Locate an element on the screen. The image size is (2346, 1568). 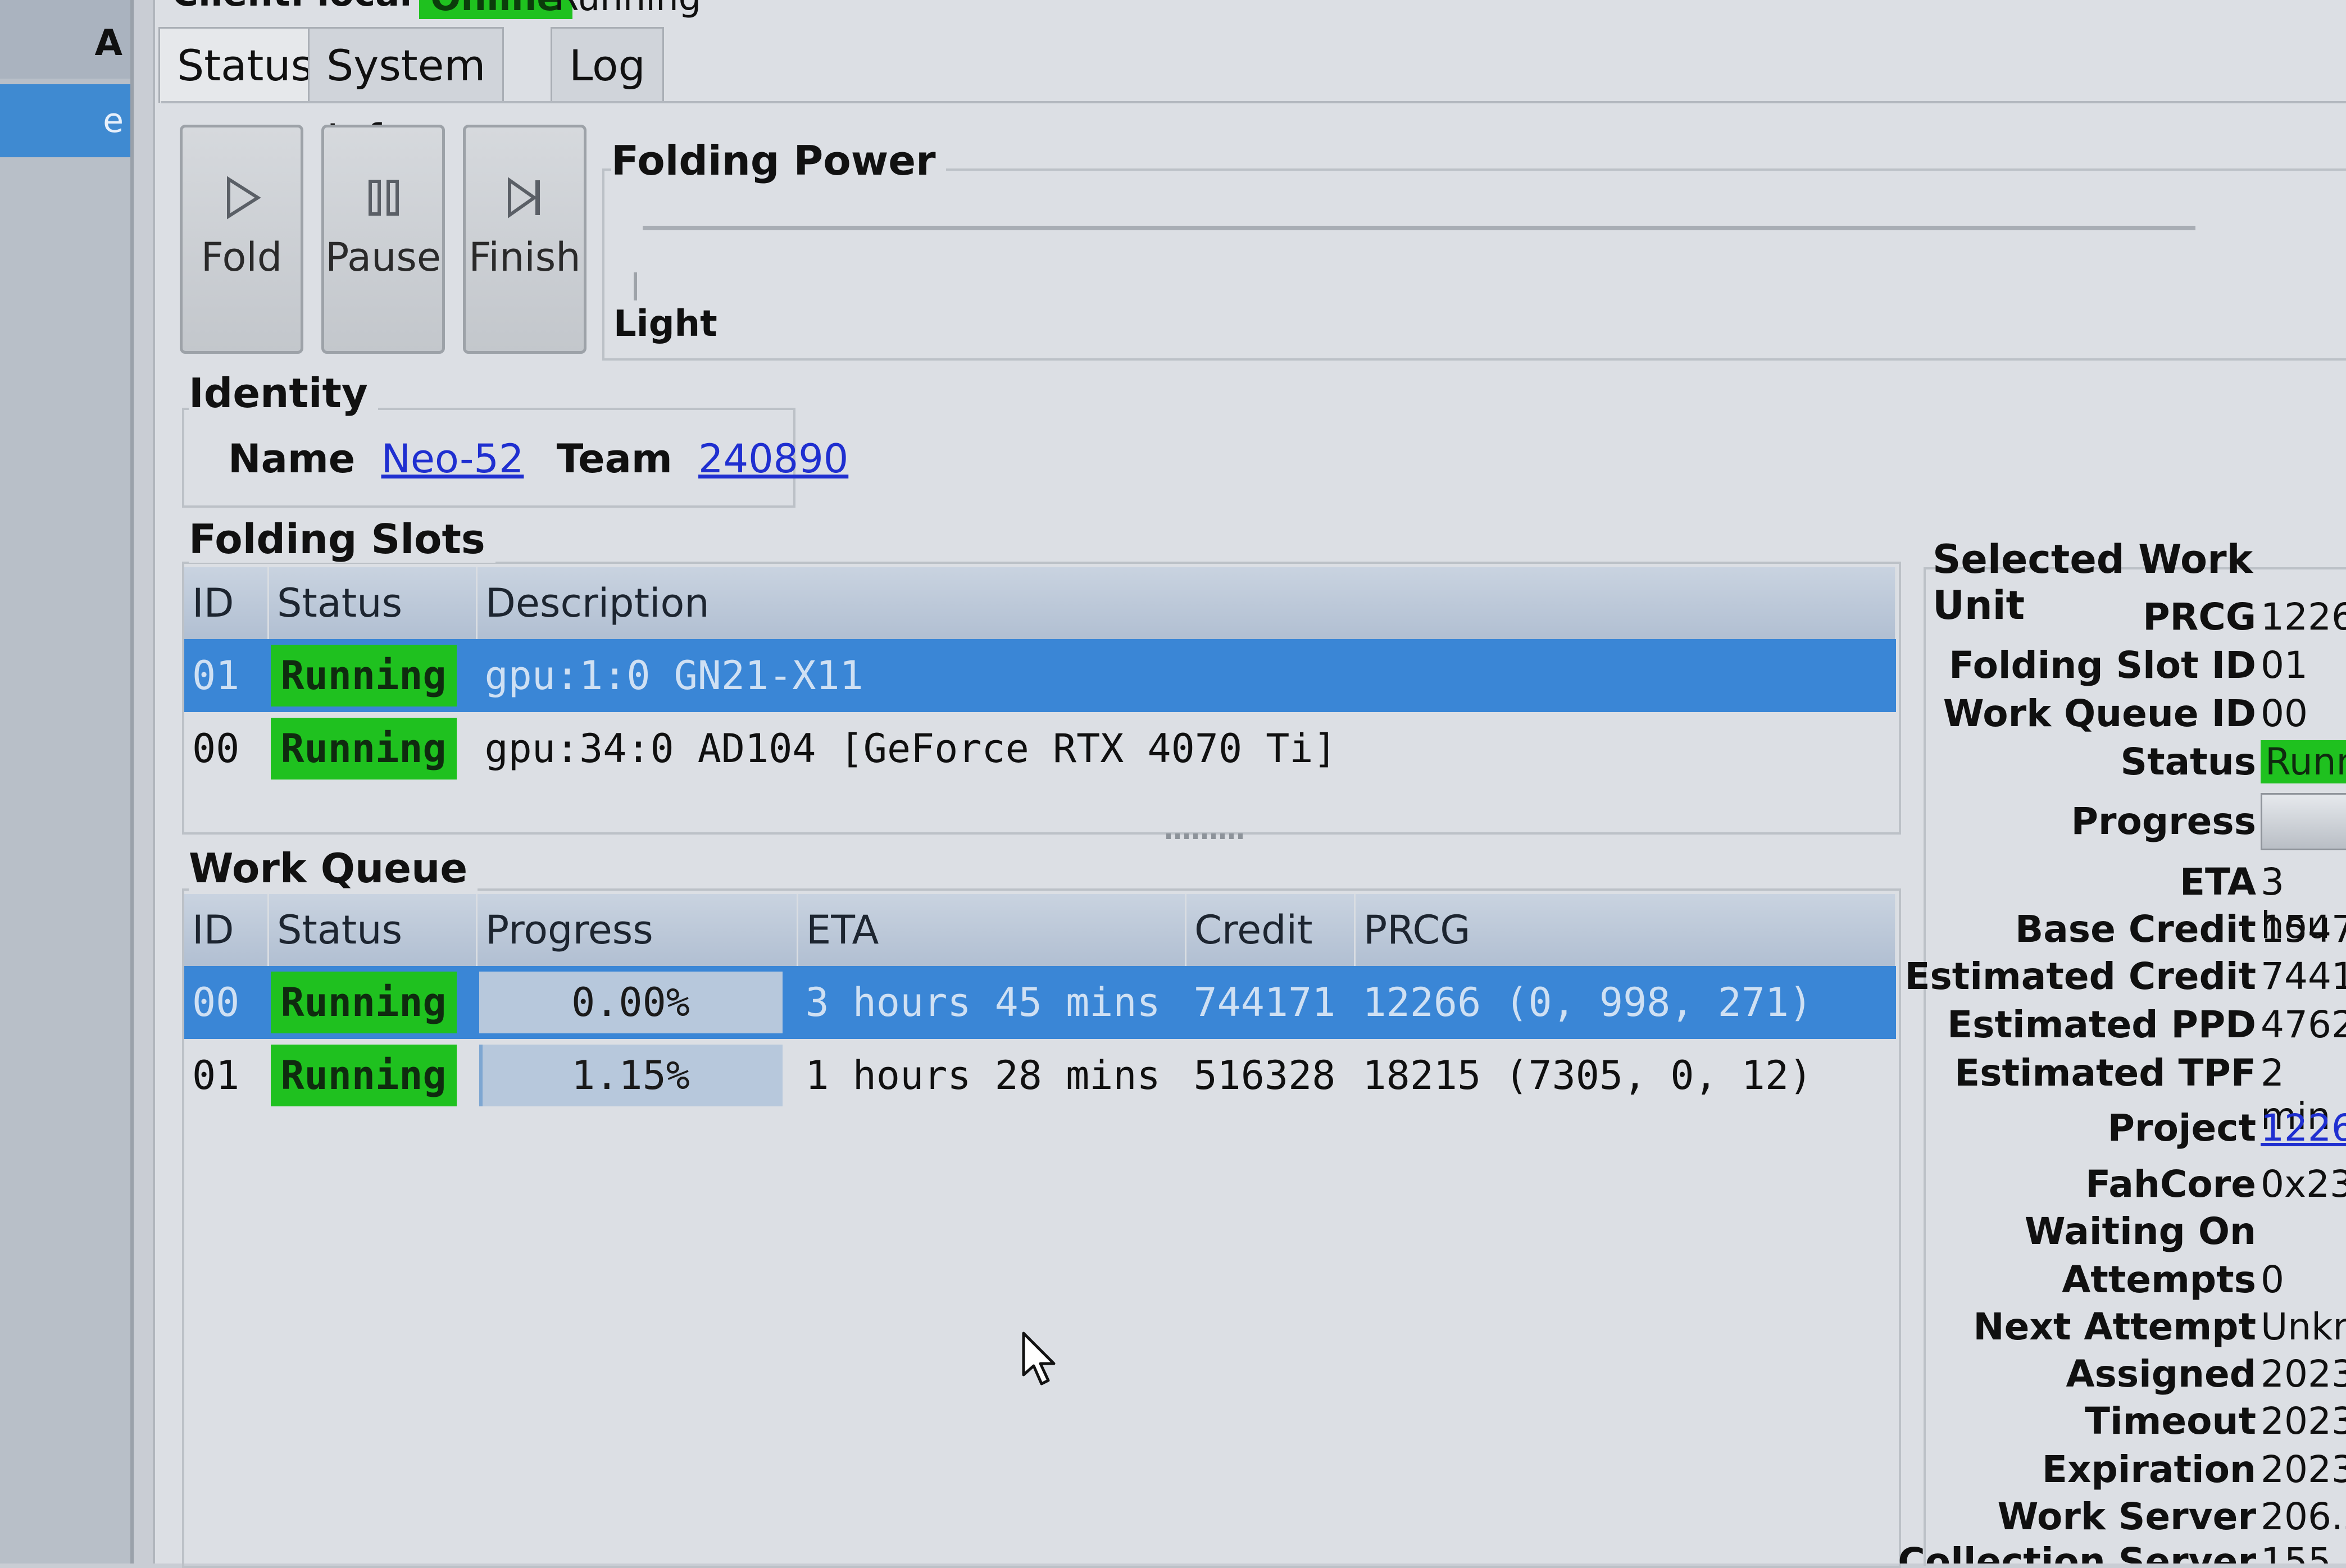
wu-work-server-value: 206.2 is located at coordinates (2303, 1516).